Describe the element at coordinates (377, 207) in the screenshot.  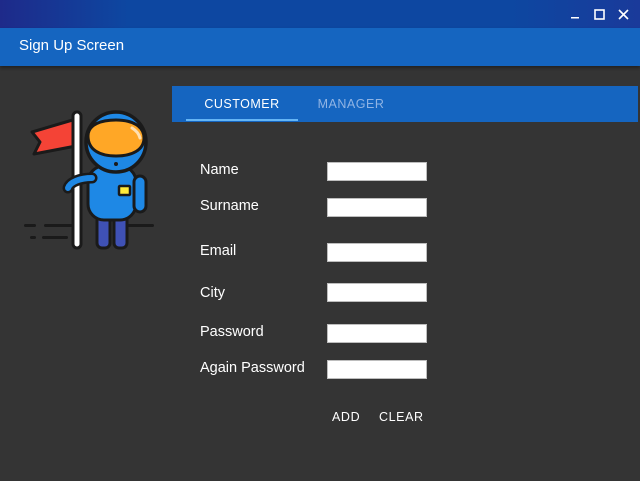
I see `surname-field` at that location.